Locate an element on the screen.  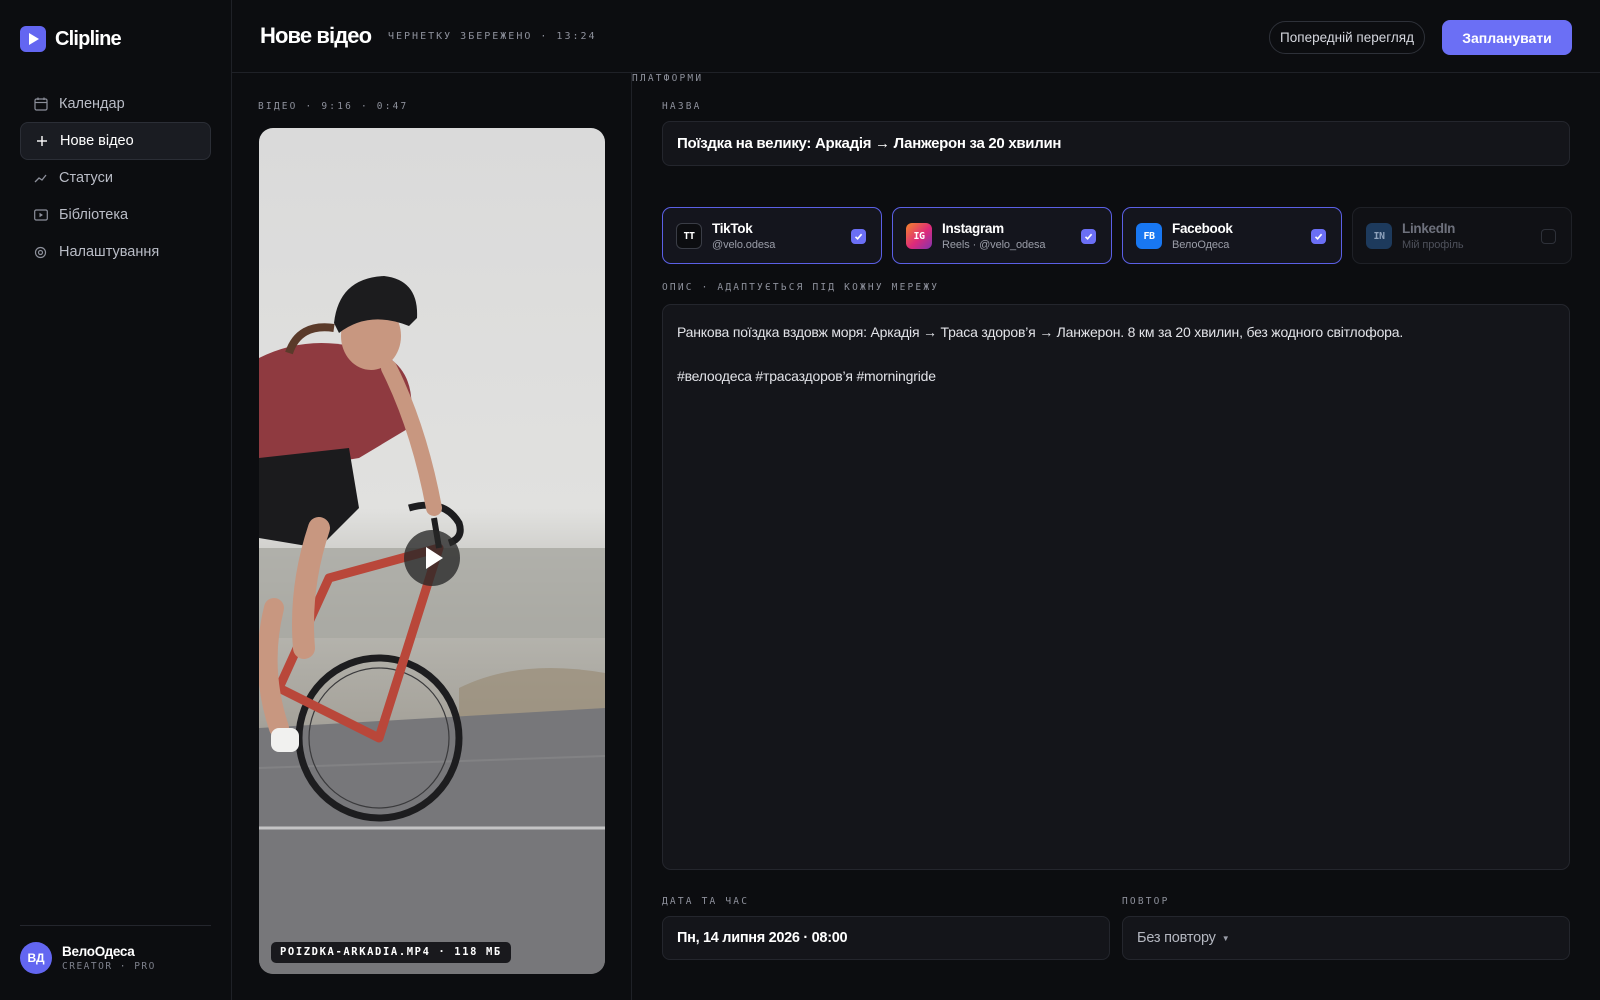
trend-line-icon is located at coordinates (40, 178).